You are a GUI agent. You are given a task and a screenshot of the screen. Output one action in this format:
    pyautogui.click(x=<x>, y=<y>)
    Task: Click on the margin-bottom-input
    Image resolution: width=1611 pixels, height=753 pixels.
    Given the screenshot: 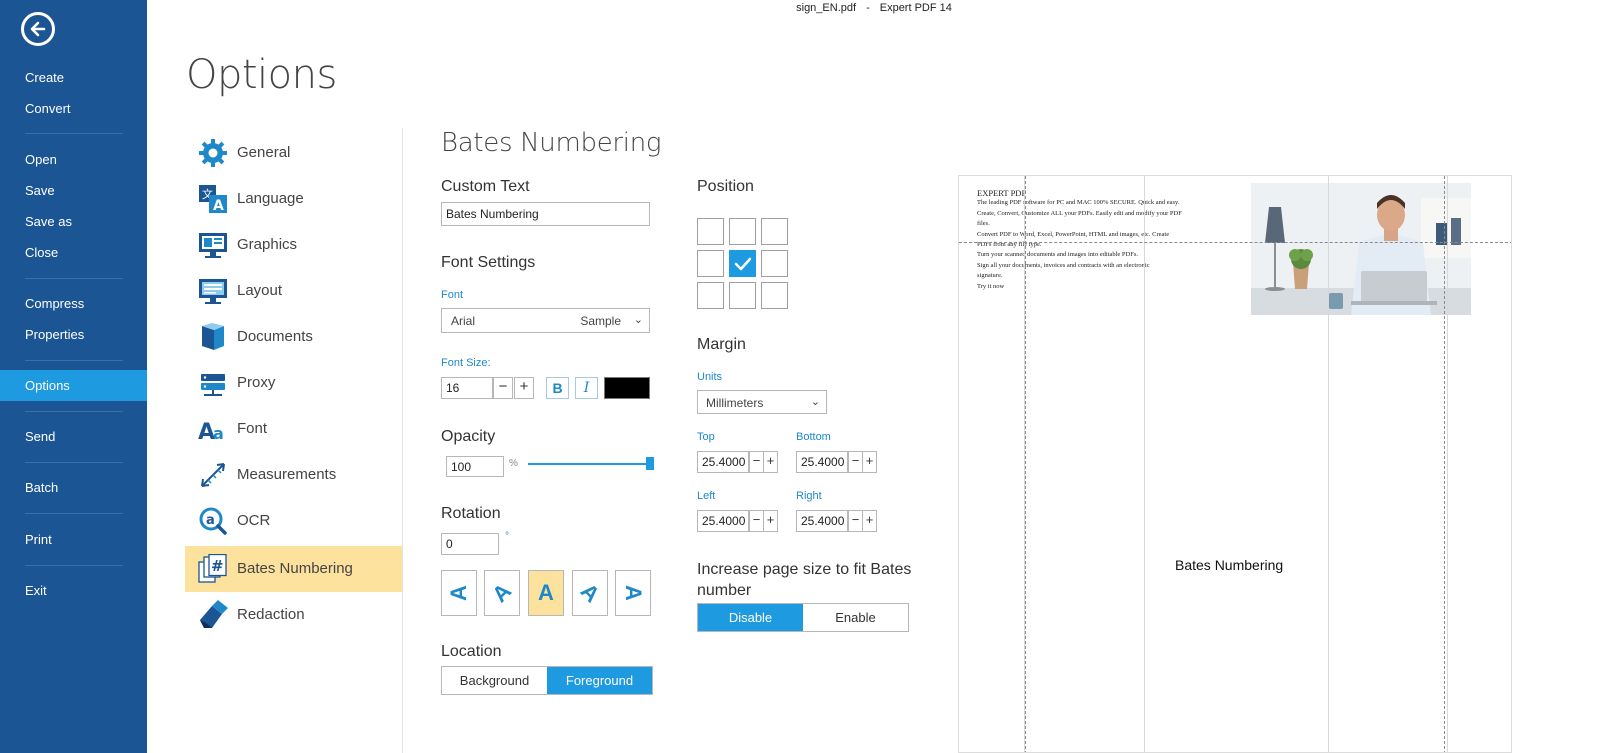 What is the action you would take?
    pyautogui.click(x=822, y=462)
    